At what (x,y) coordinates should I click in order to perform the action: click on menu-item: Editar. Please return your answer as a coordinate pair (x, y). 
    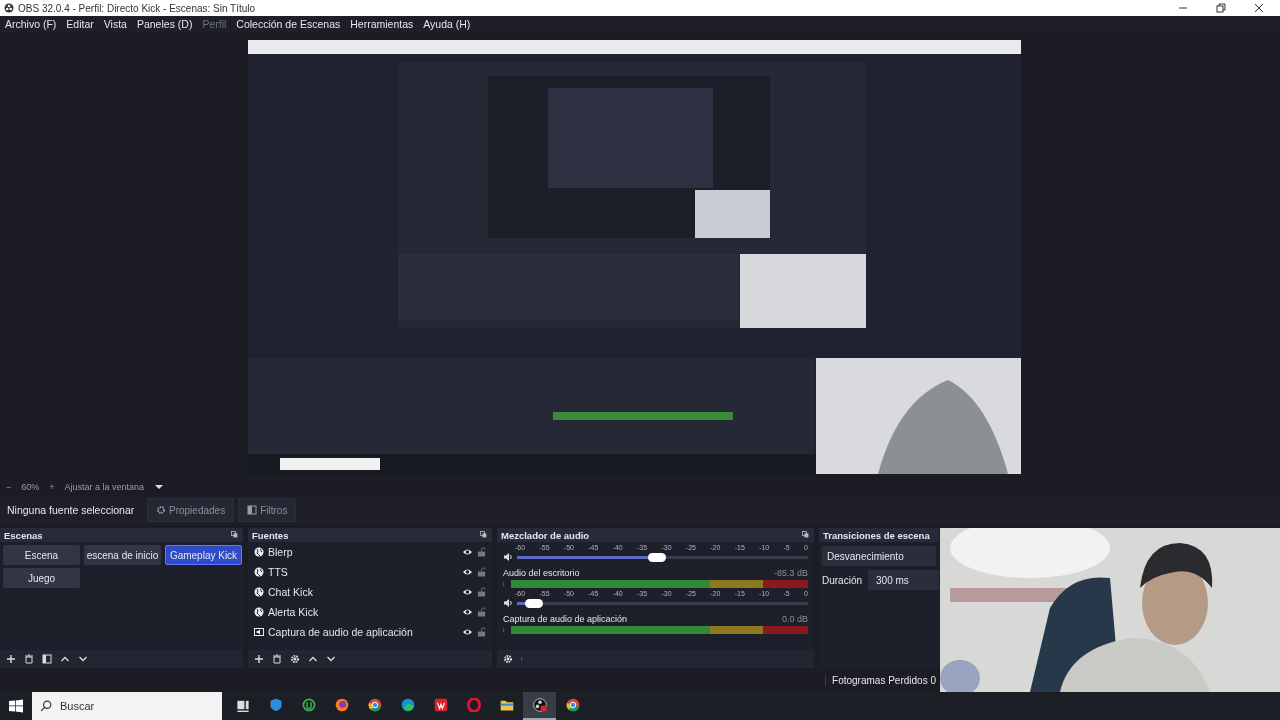
    Looking at the image, I should click on (80, 24).